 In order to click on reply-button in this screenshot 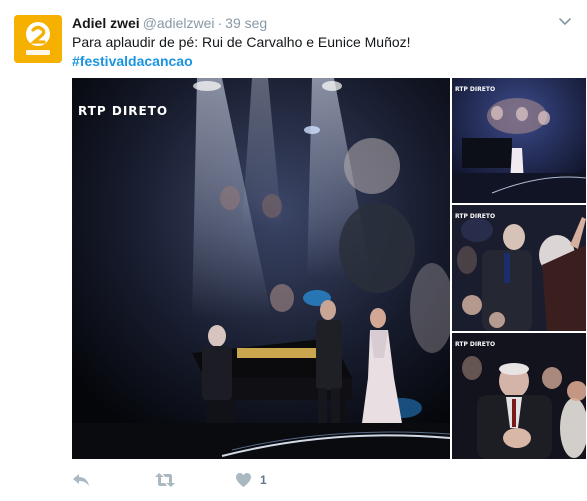, I will do `click(81, 480)`.